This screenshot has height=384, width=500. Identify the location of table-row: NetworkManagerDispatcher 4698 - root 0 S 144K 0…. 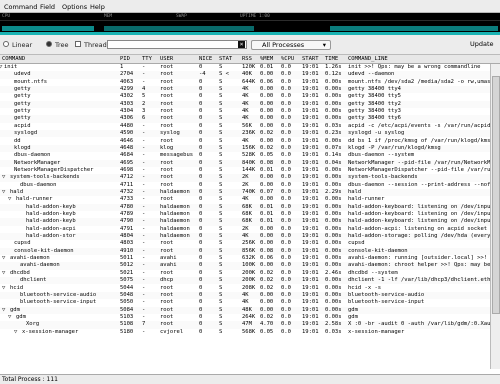
(245, 170).